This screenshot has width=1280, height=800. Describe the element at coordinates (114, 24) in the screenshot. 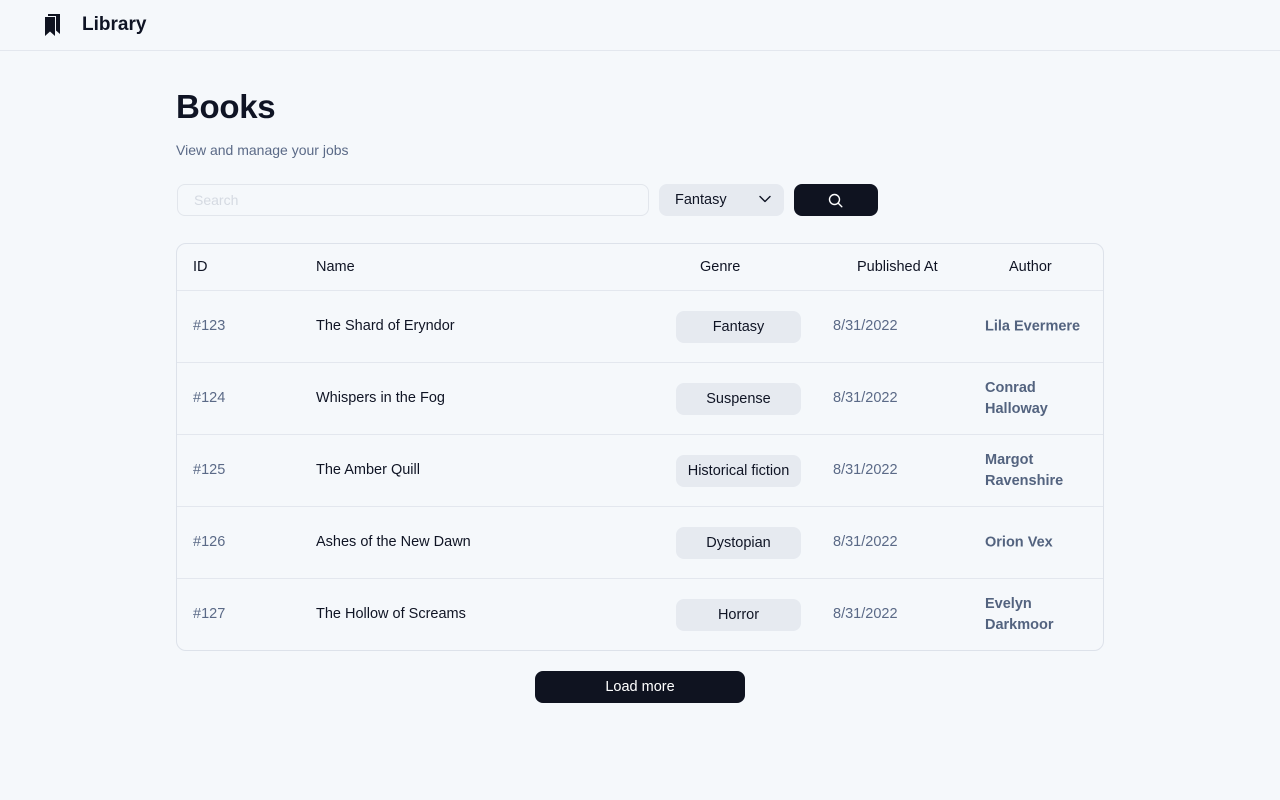

I see `app-title: Library` at that location.